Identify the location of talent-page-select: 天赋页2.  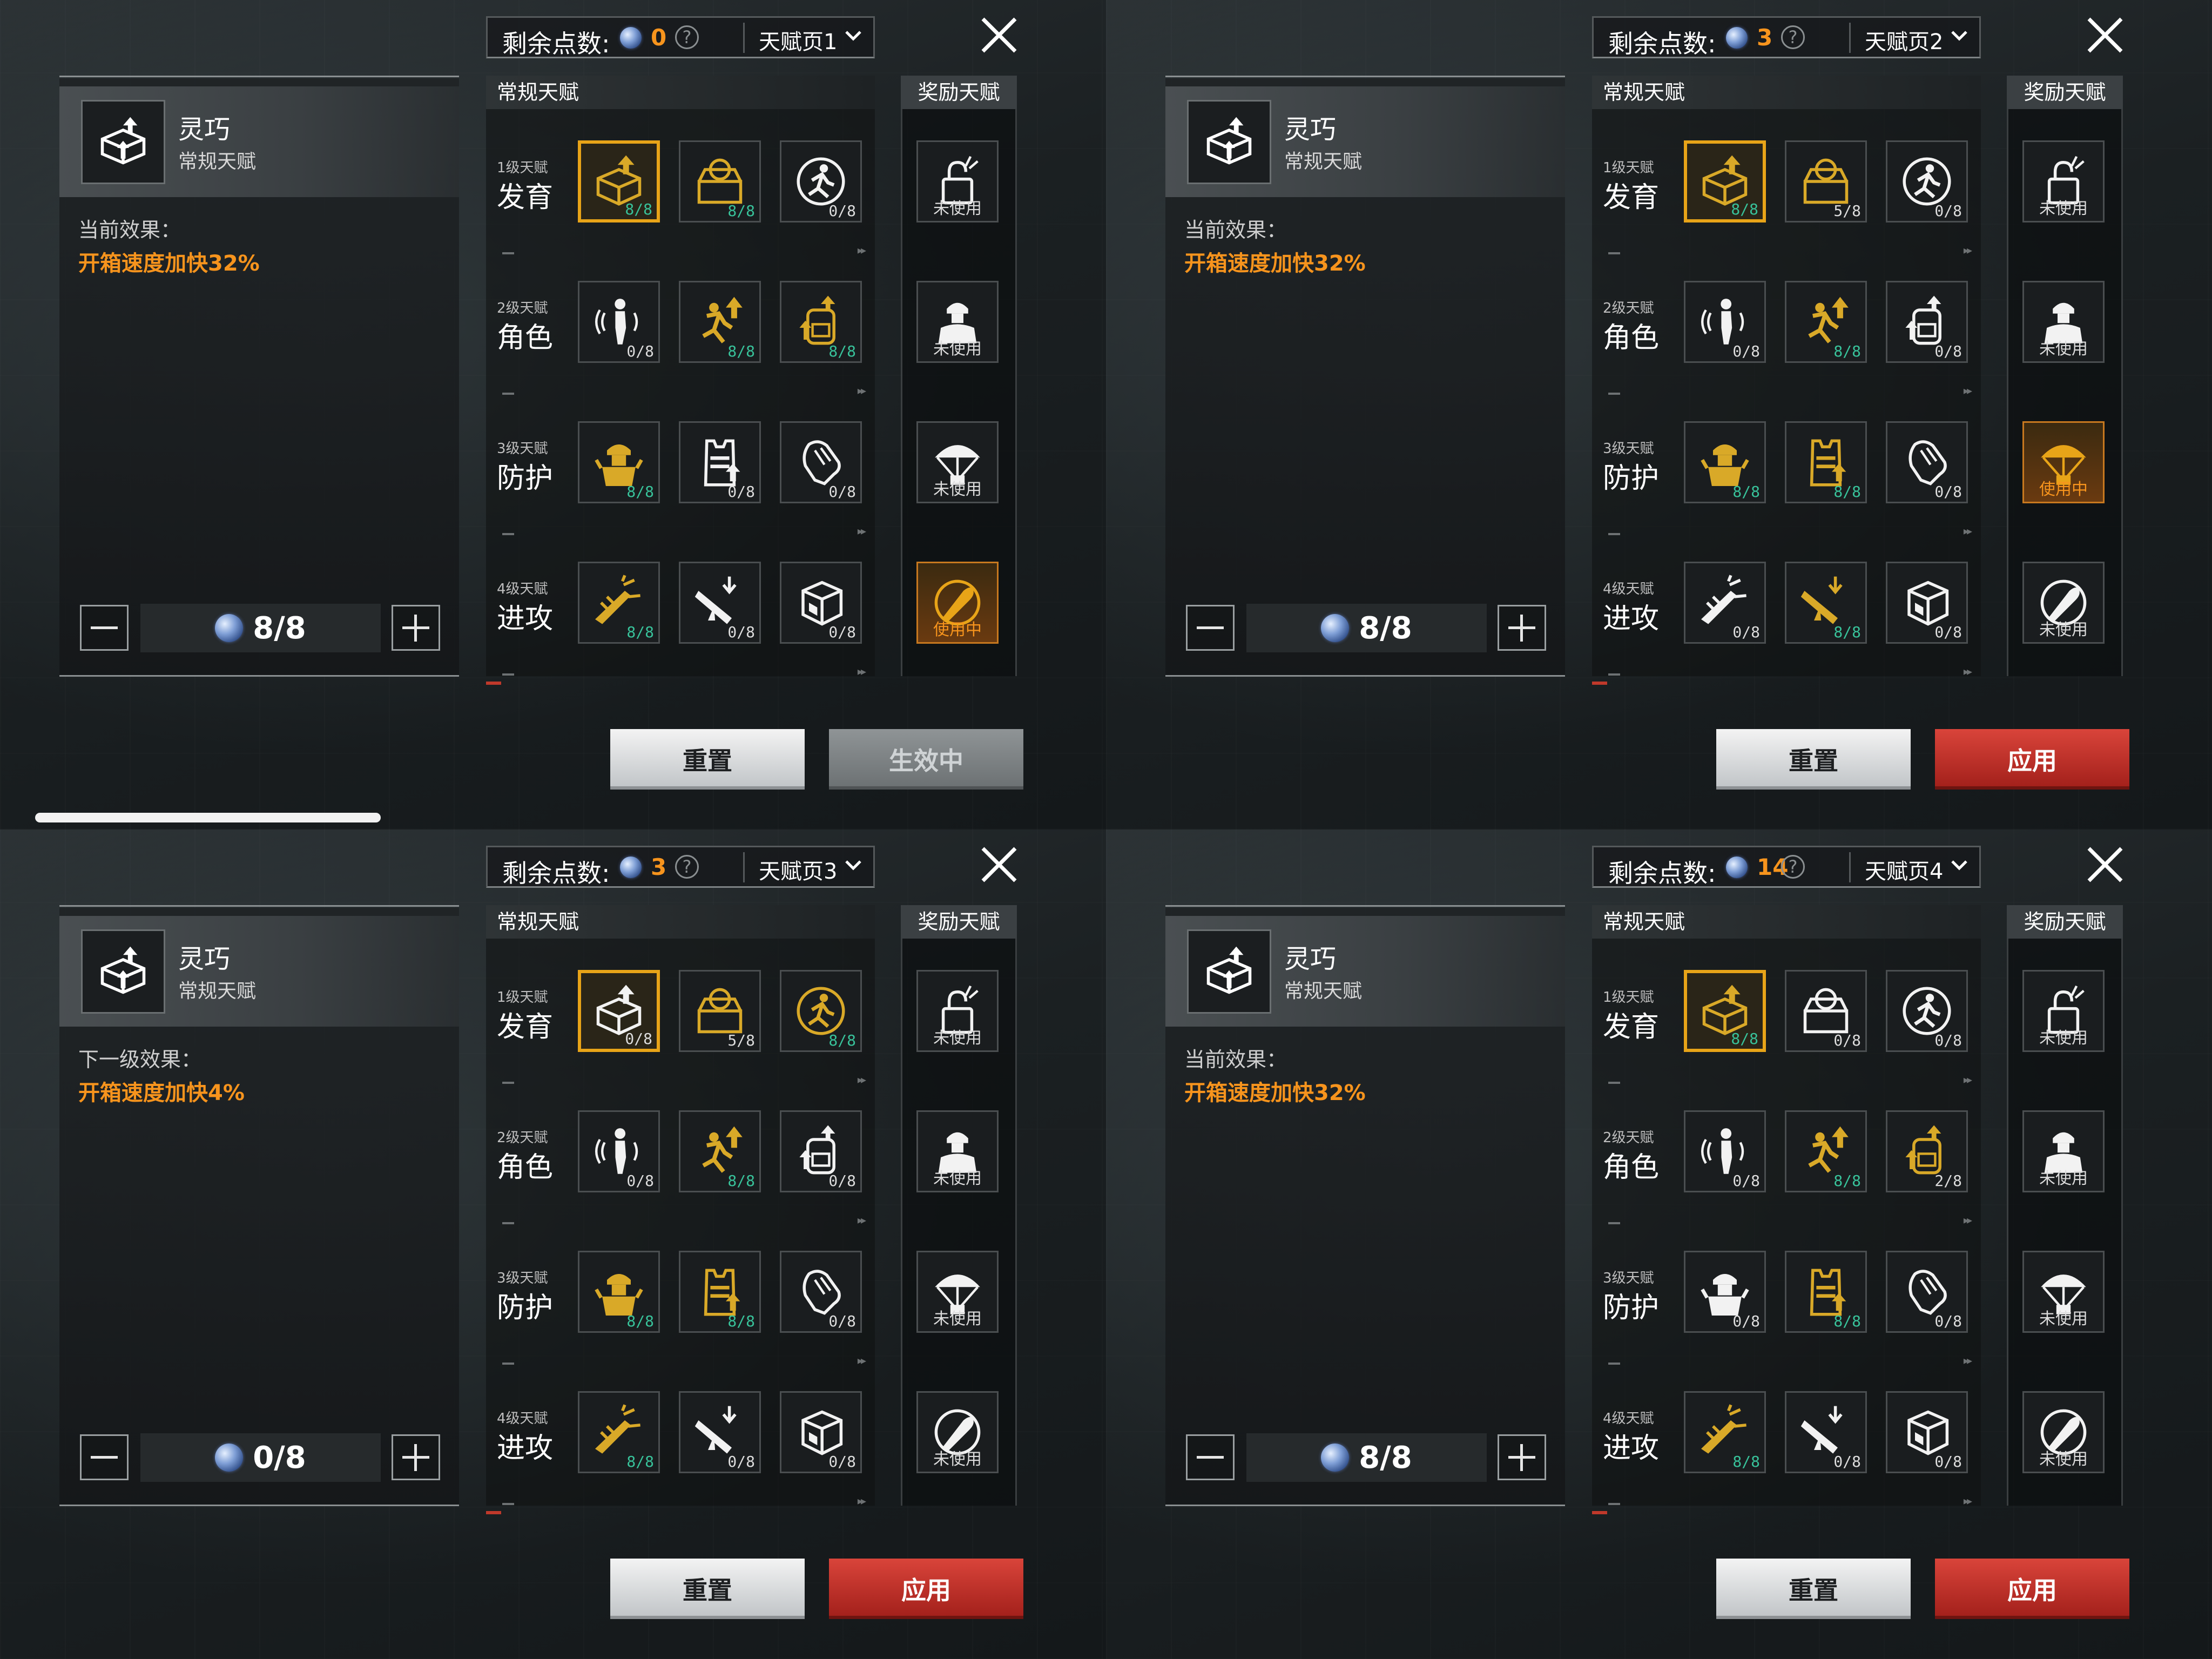
(1904, 40).